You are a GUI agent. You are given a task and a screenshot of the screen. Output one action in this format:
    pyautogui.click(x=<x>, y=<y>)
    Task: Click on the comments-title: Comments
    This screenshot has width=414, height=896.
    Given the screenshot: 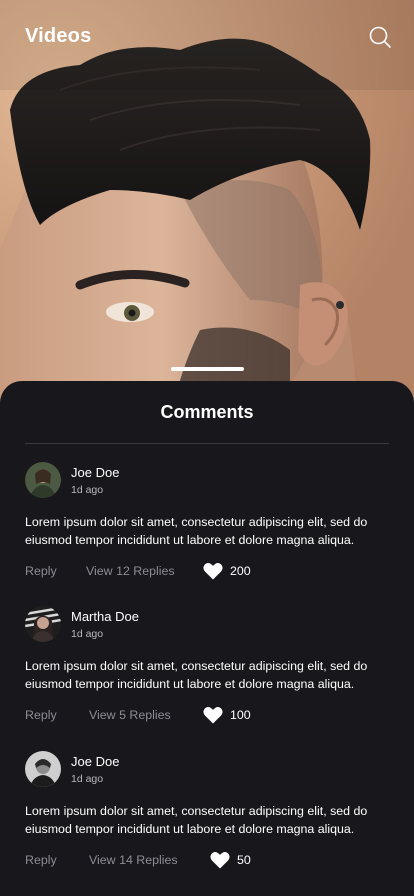 What is the action you would take?
    pyautogui.click(x=207, y=412)
    